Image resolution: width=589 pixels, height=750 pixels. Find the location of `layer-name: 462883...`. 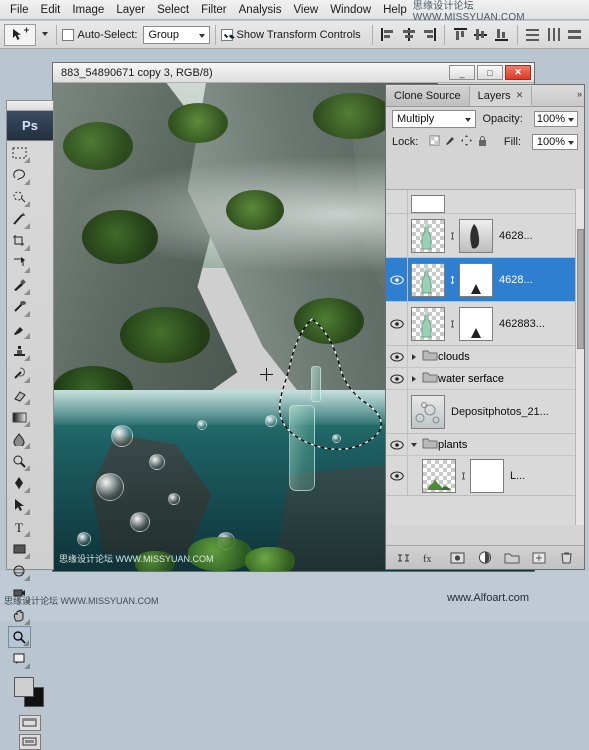

layer-name: 462883... is located at coordinates (522, 324).